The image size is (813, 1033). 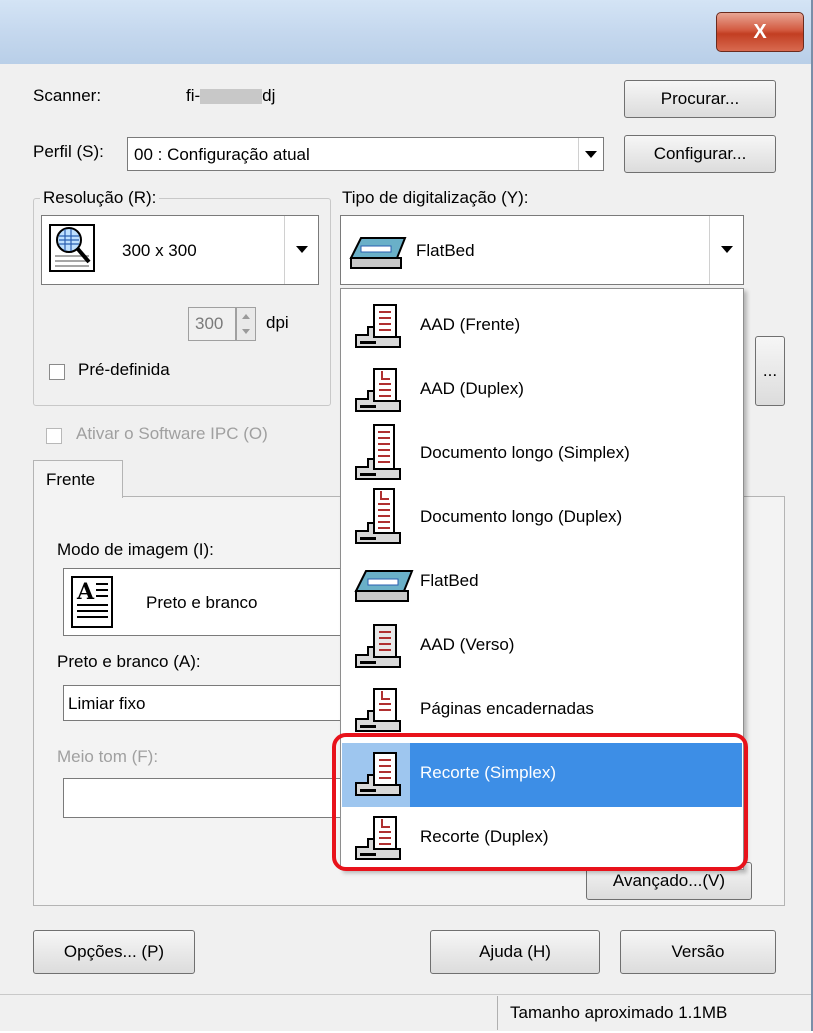 What do you see at coordinates (108, 756) in the screenshot?
I see `halftone-label: Meio tom (F):` at bounding box center [108, 756].